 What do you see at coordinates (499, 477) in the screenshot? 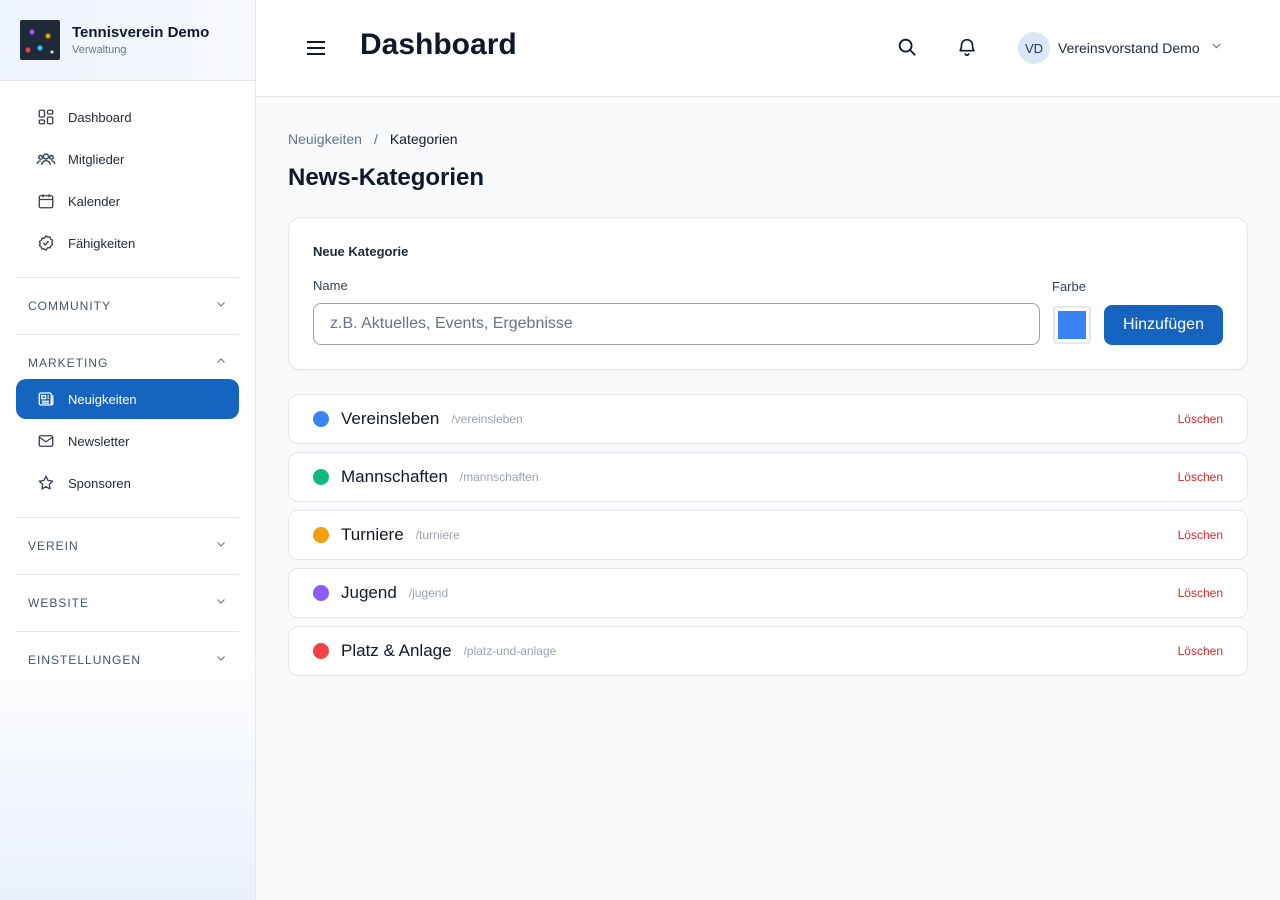
I see `category-slug: /mannschaften` at bounding box center [499, 477].